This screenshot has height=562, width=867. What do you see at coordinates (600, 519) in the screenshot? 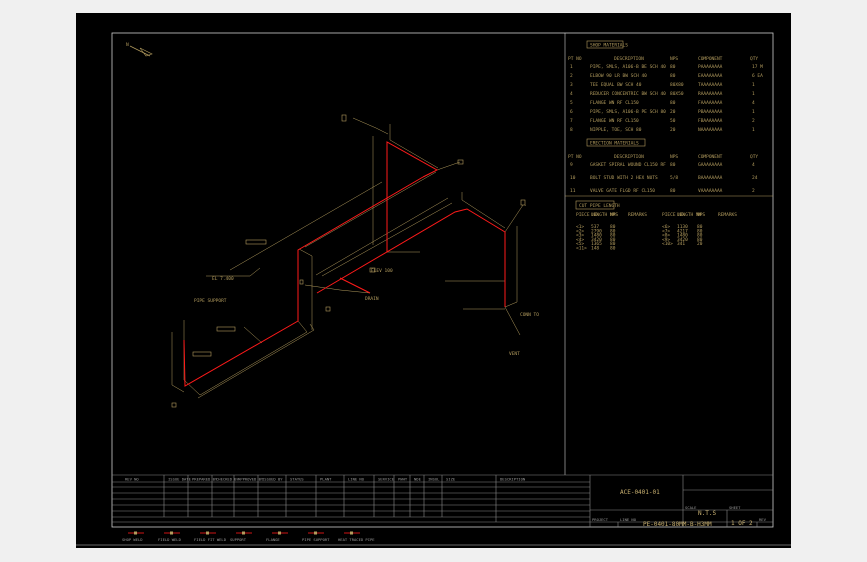
I see `svg-text: PROJECT` at bounding box center [600, 519].